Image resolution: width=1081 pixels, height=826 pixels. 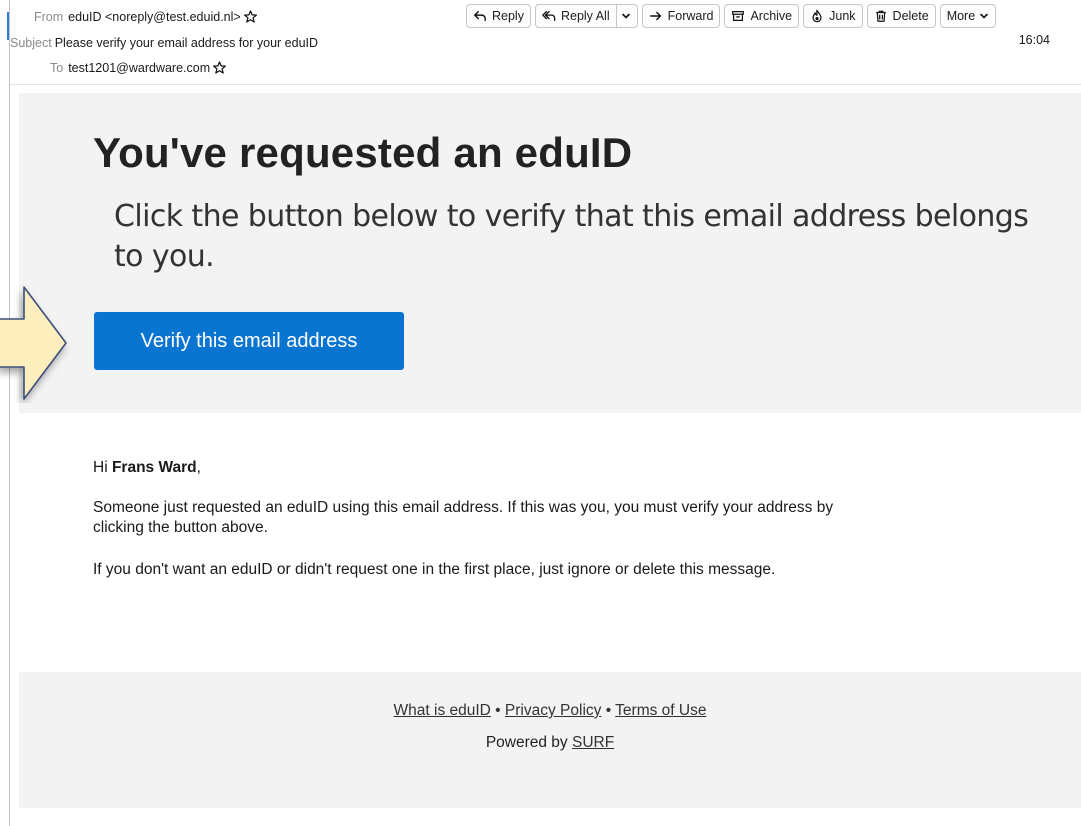 What do you see at coordinates (549, 16) in the screenshot?
I see `reply-all-icon` at bounding box center [549, 16].